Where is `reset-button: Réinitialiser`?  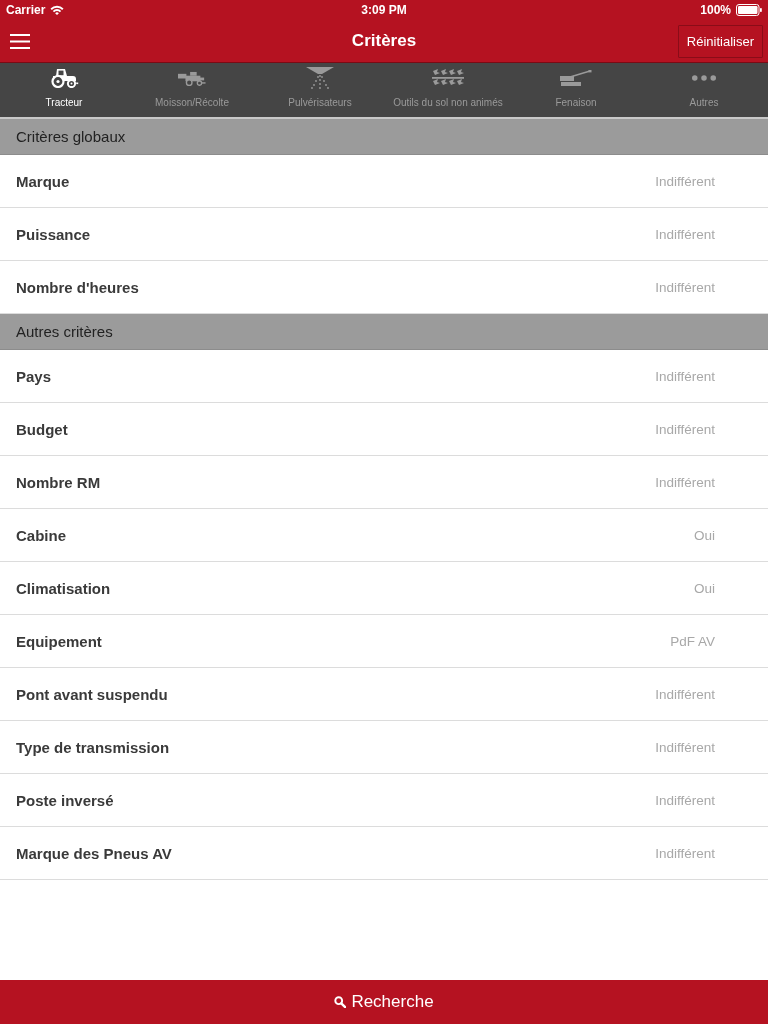 reset-button: Réinitialiser is located at coordinates (720, 41).